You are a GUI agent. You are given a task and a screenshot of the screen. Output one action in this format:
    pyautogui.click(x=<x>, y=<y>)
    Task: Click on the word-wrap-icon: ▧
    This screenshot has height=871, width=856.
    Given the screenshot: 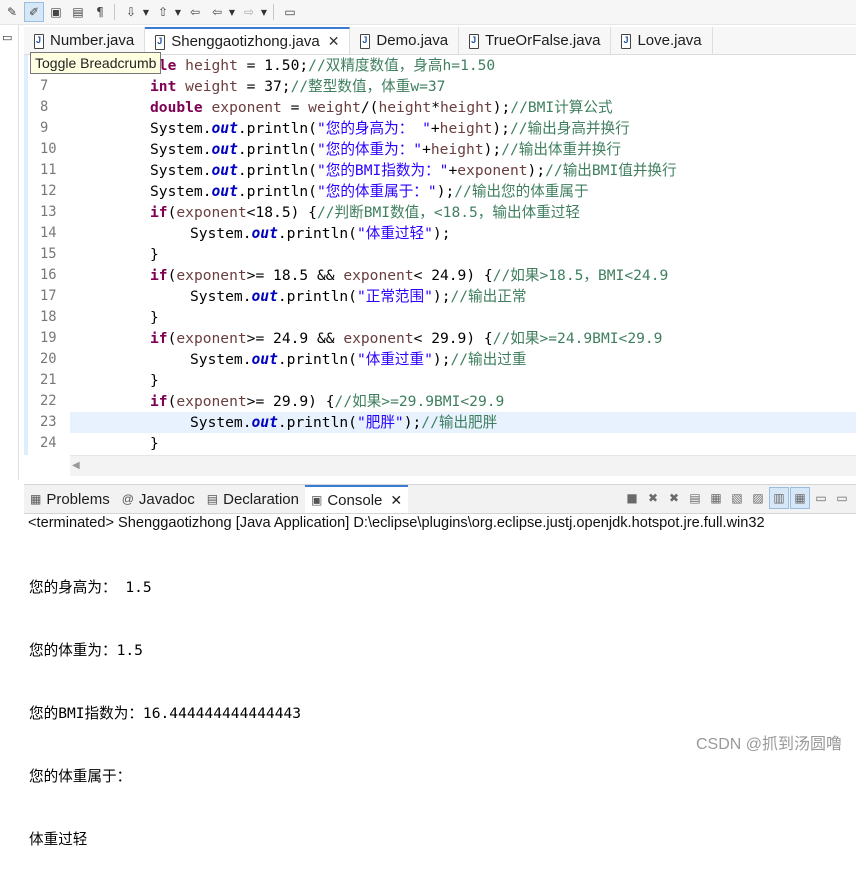 What is the action you would take?
    pyautogui.click(x=737, y=498)
    